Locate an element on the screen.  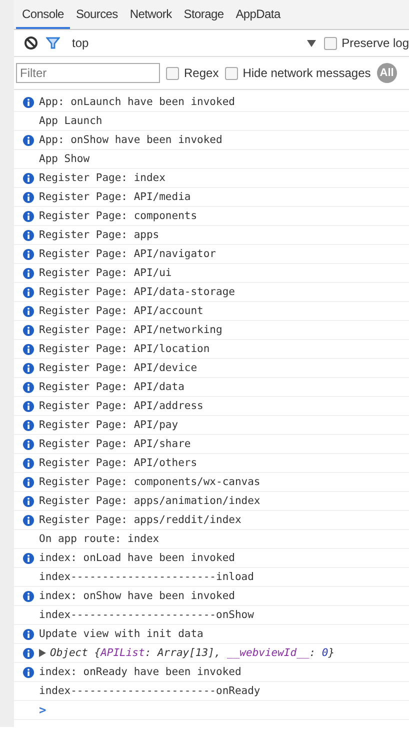
regex-checkbox is located at coordinates (172, 73).